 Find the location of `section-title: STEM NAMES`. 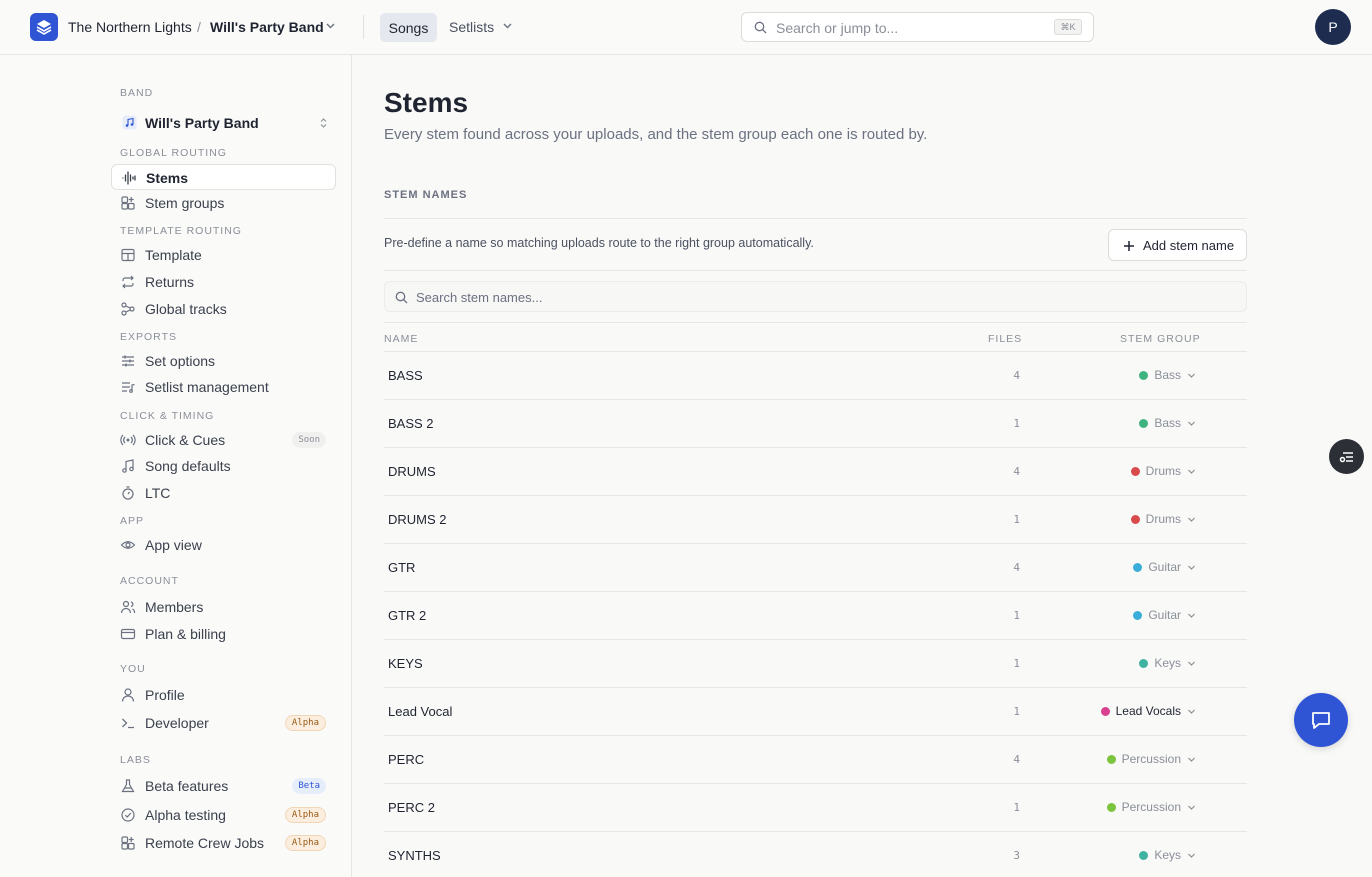

section-title: STEM NAMES is located at coordinates (426, 195).